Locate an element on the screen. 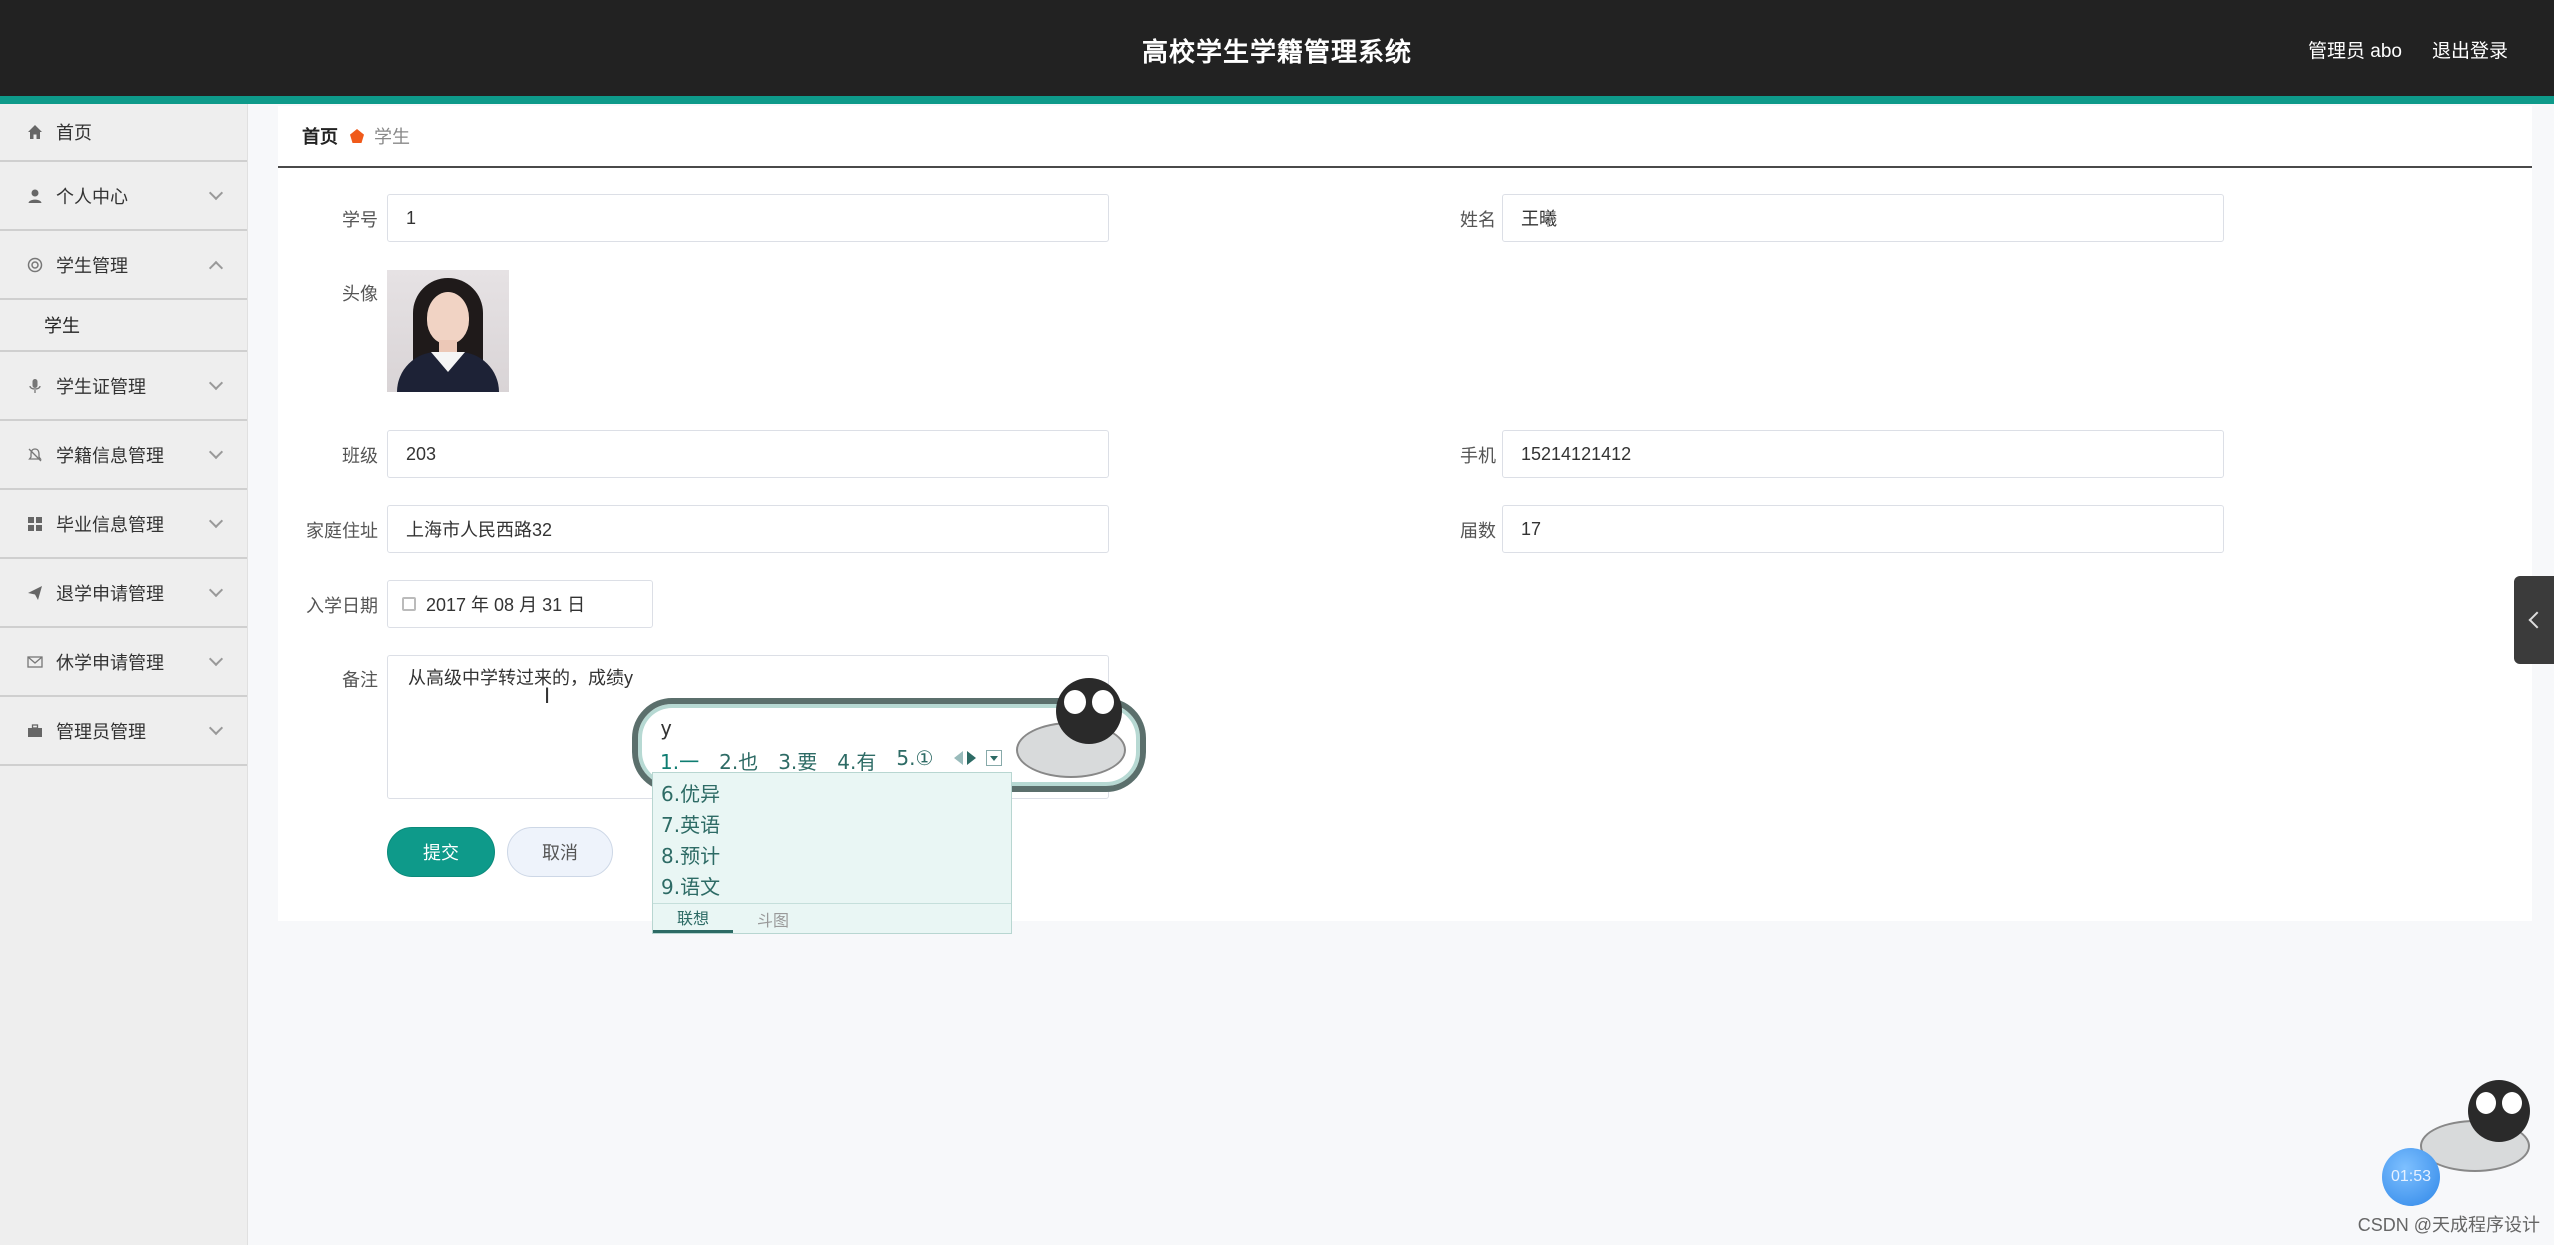 This screenshot has width=2554, height=1245. name-label: 姓名 is located at coordinates (1478, 220).